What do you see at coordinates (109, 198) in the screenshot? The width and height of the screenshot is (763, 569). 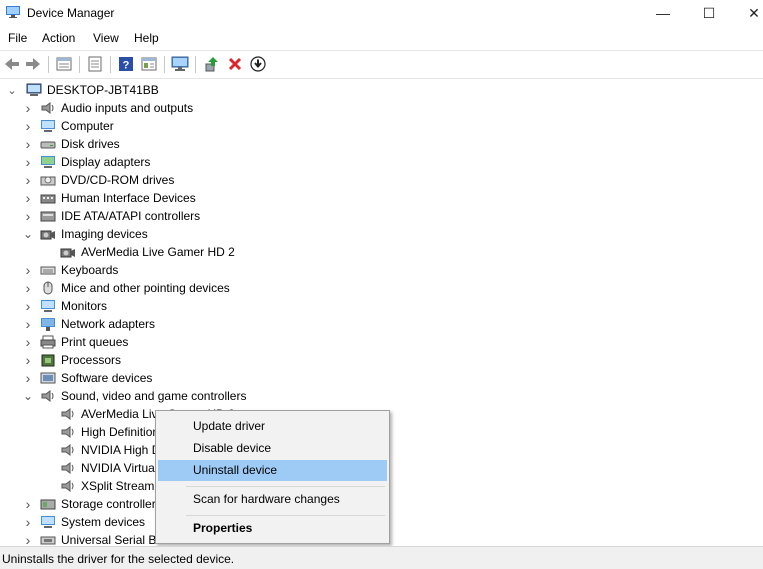 I see `tree-category-human-interface-devices: › Human Interface Devices` at bounding box center [109, 198].